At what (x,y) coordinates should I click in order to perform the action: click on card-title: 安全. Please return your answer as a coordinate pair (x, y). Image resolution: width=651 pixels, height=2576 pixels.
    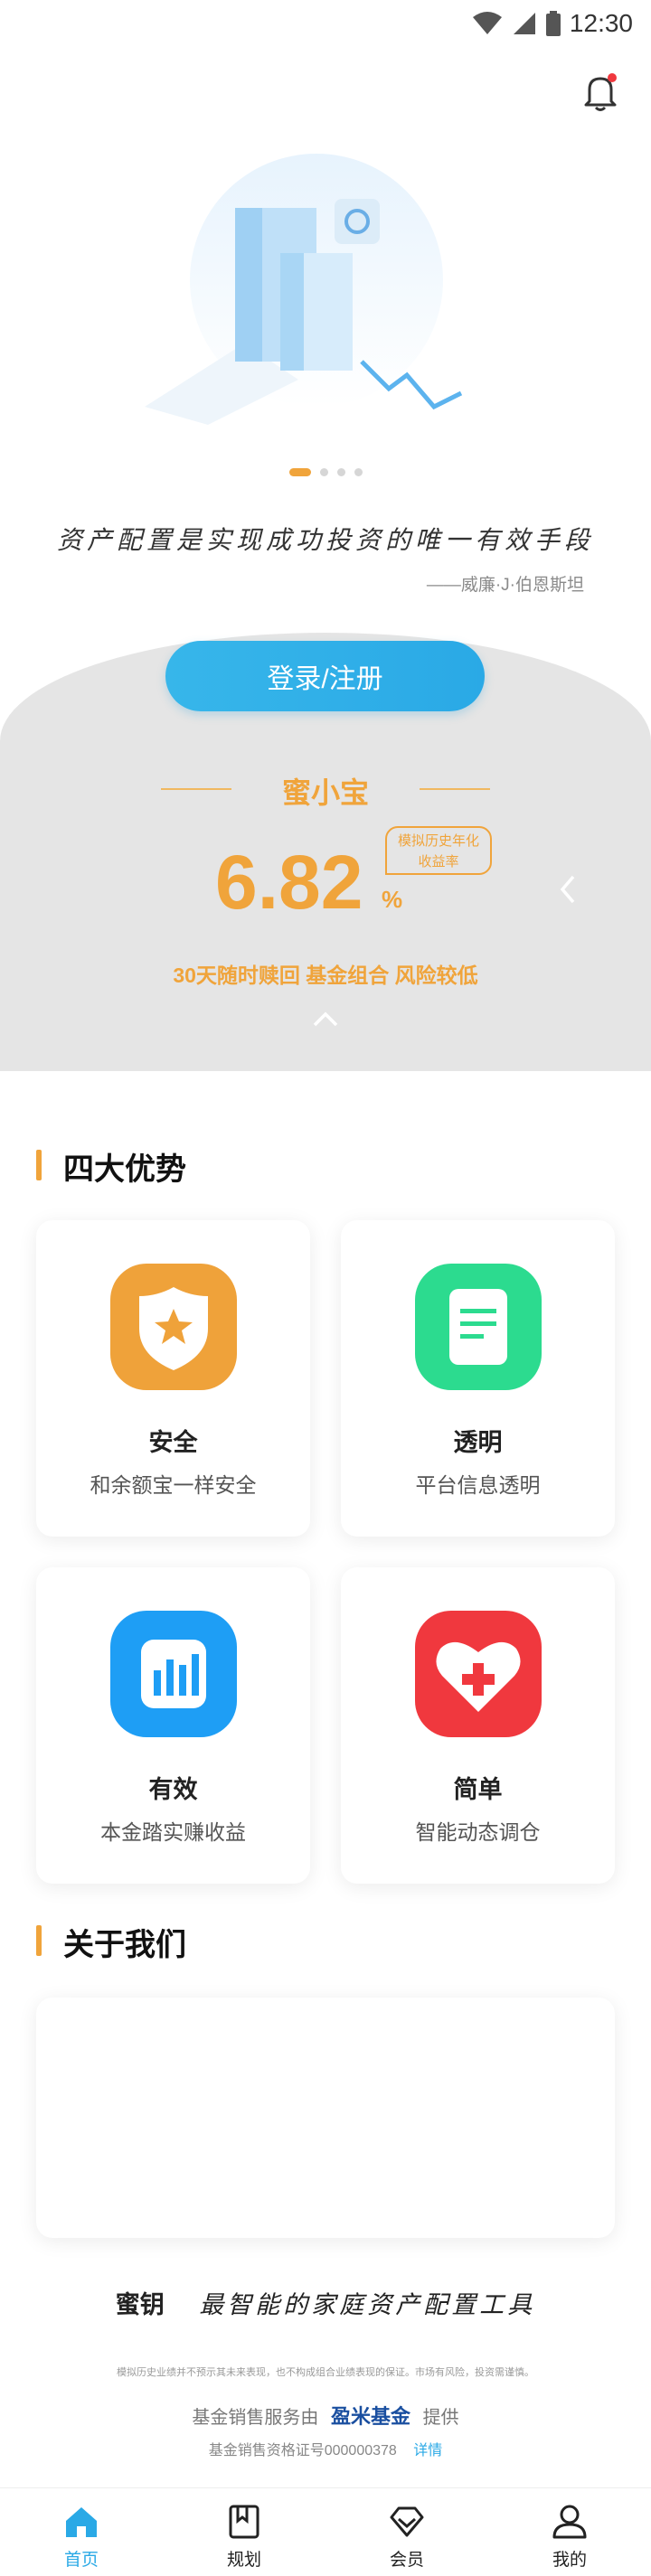
    Looking at the image, I should click on (173, 1442).